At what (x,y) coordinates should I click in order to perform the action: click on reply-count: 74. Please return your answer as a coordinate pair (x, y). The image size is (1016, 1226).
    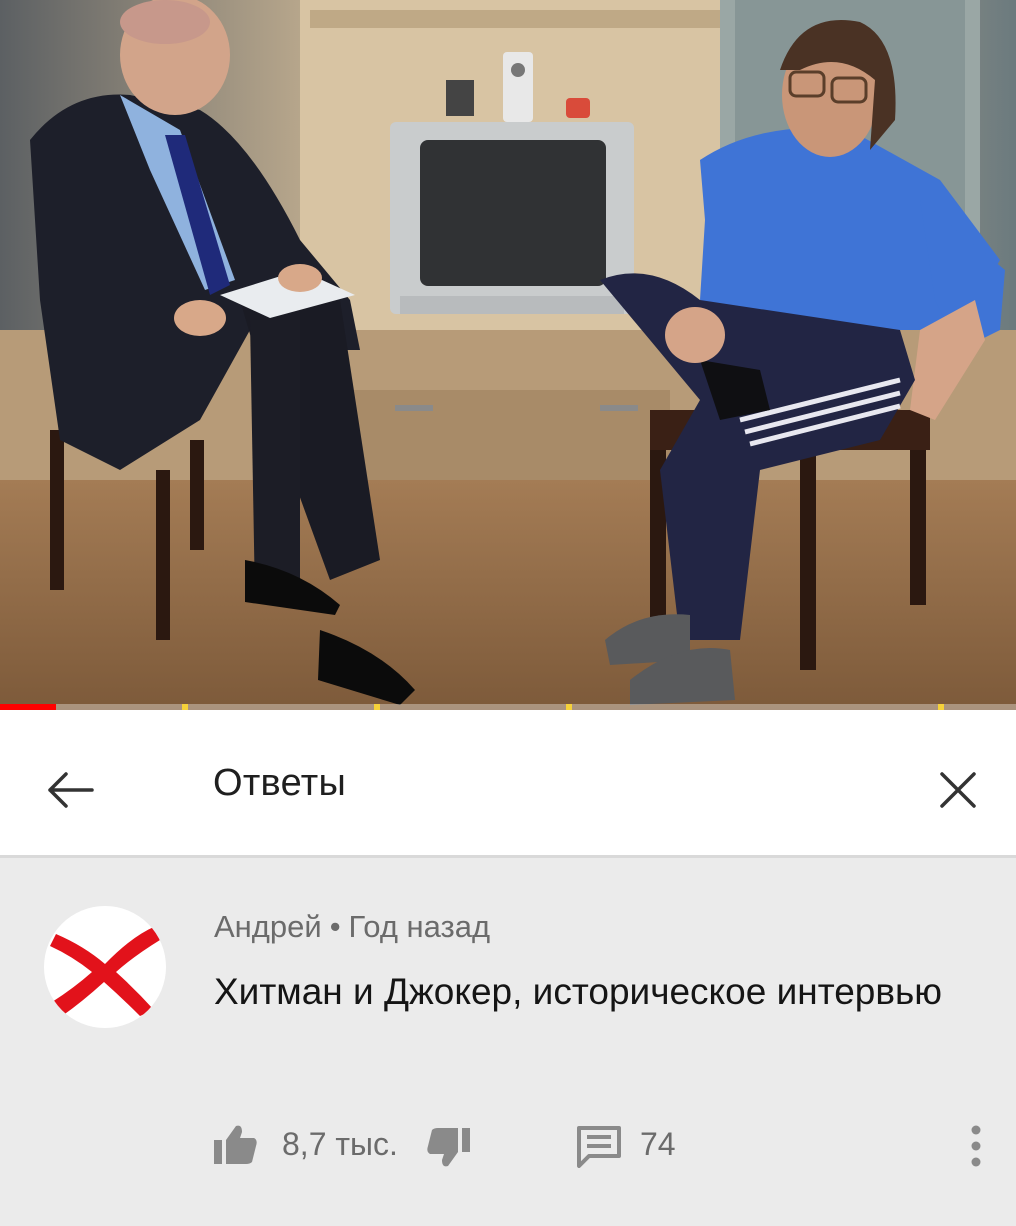
    Looking at the image, I should click on (658, 1144).